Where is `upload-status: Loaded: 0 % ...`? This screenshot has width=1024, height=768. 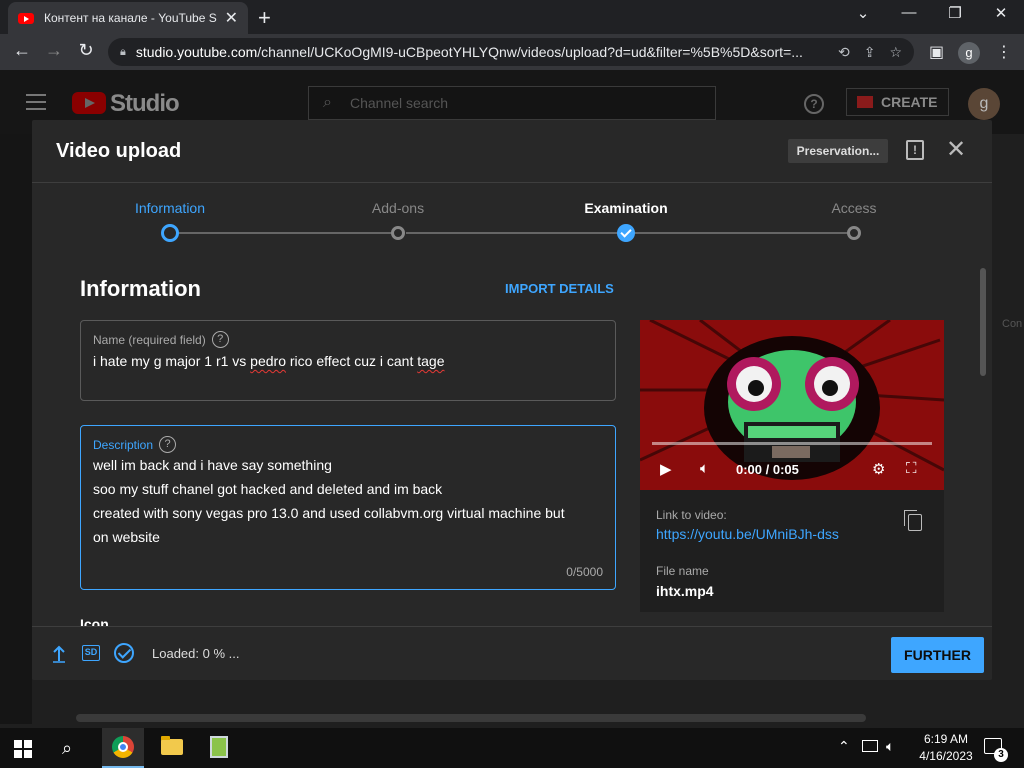 upload-status: Loaded: 0 % ... is located at coordinates (196, 653).